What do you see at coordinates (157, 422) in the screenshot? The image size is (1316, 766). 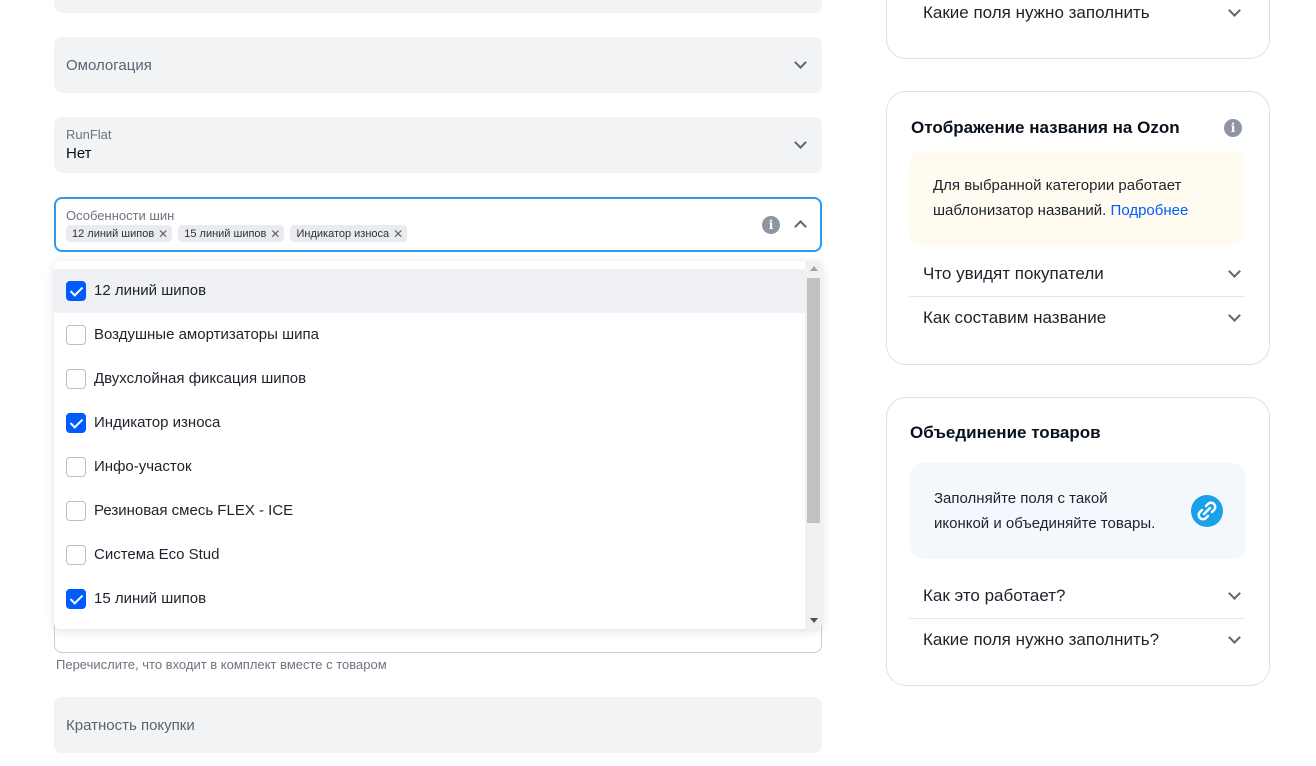 I see `option-label: Индикатор износа` at bounding box center [157, 422].